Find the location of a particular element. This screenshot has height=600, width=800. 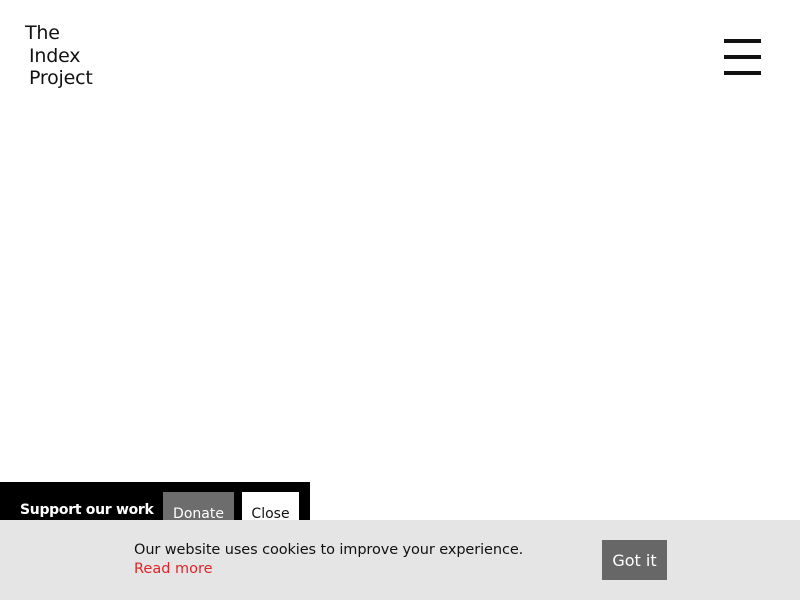

support-label: Support our work is located at coordinates (87, 510).